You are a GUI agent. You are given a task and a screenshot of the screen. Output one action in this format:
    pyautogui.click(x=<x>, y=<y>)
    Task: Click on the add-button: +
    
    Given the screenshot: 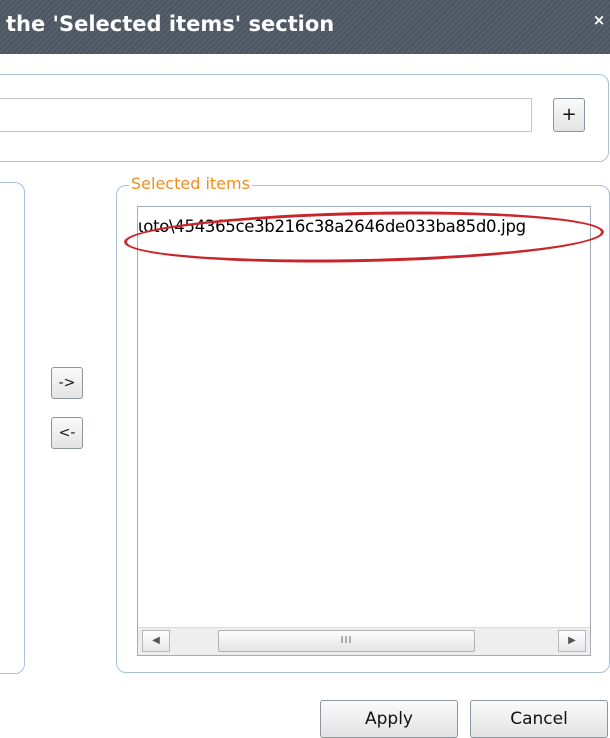 What is the action you would take?
    pyautogui.click(x=569, y=115)
    